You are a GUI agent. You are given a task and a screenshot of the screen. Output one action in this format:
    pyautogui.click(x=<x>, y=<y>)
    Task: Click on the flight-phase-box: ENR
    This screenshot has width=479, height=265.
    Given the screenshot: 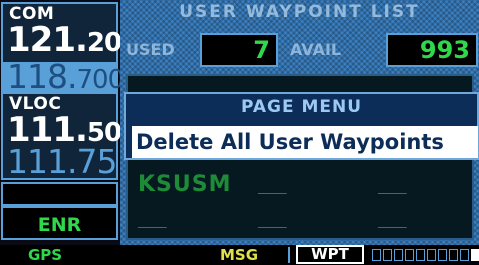 What is the action you would take?
    pyautogui.click(x=59, y=223)
    